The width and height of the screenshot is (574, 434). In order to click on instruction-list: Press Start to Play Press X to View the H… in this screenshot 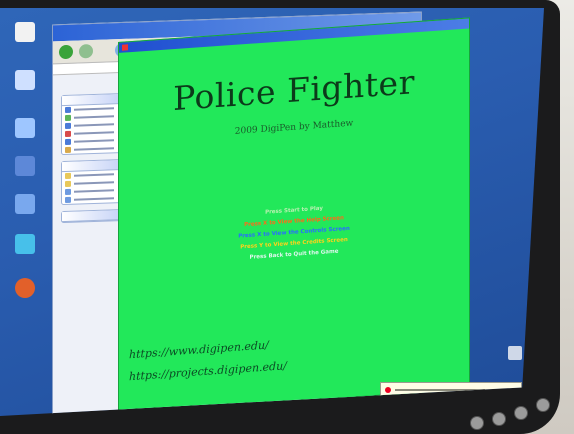, I will do `click(294, 232)`.